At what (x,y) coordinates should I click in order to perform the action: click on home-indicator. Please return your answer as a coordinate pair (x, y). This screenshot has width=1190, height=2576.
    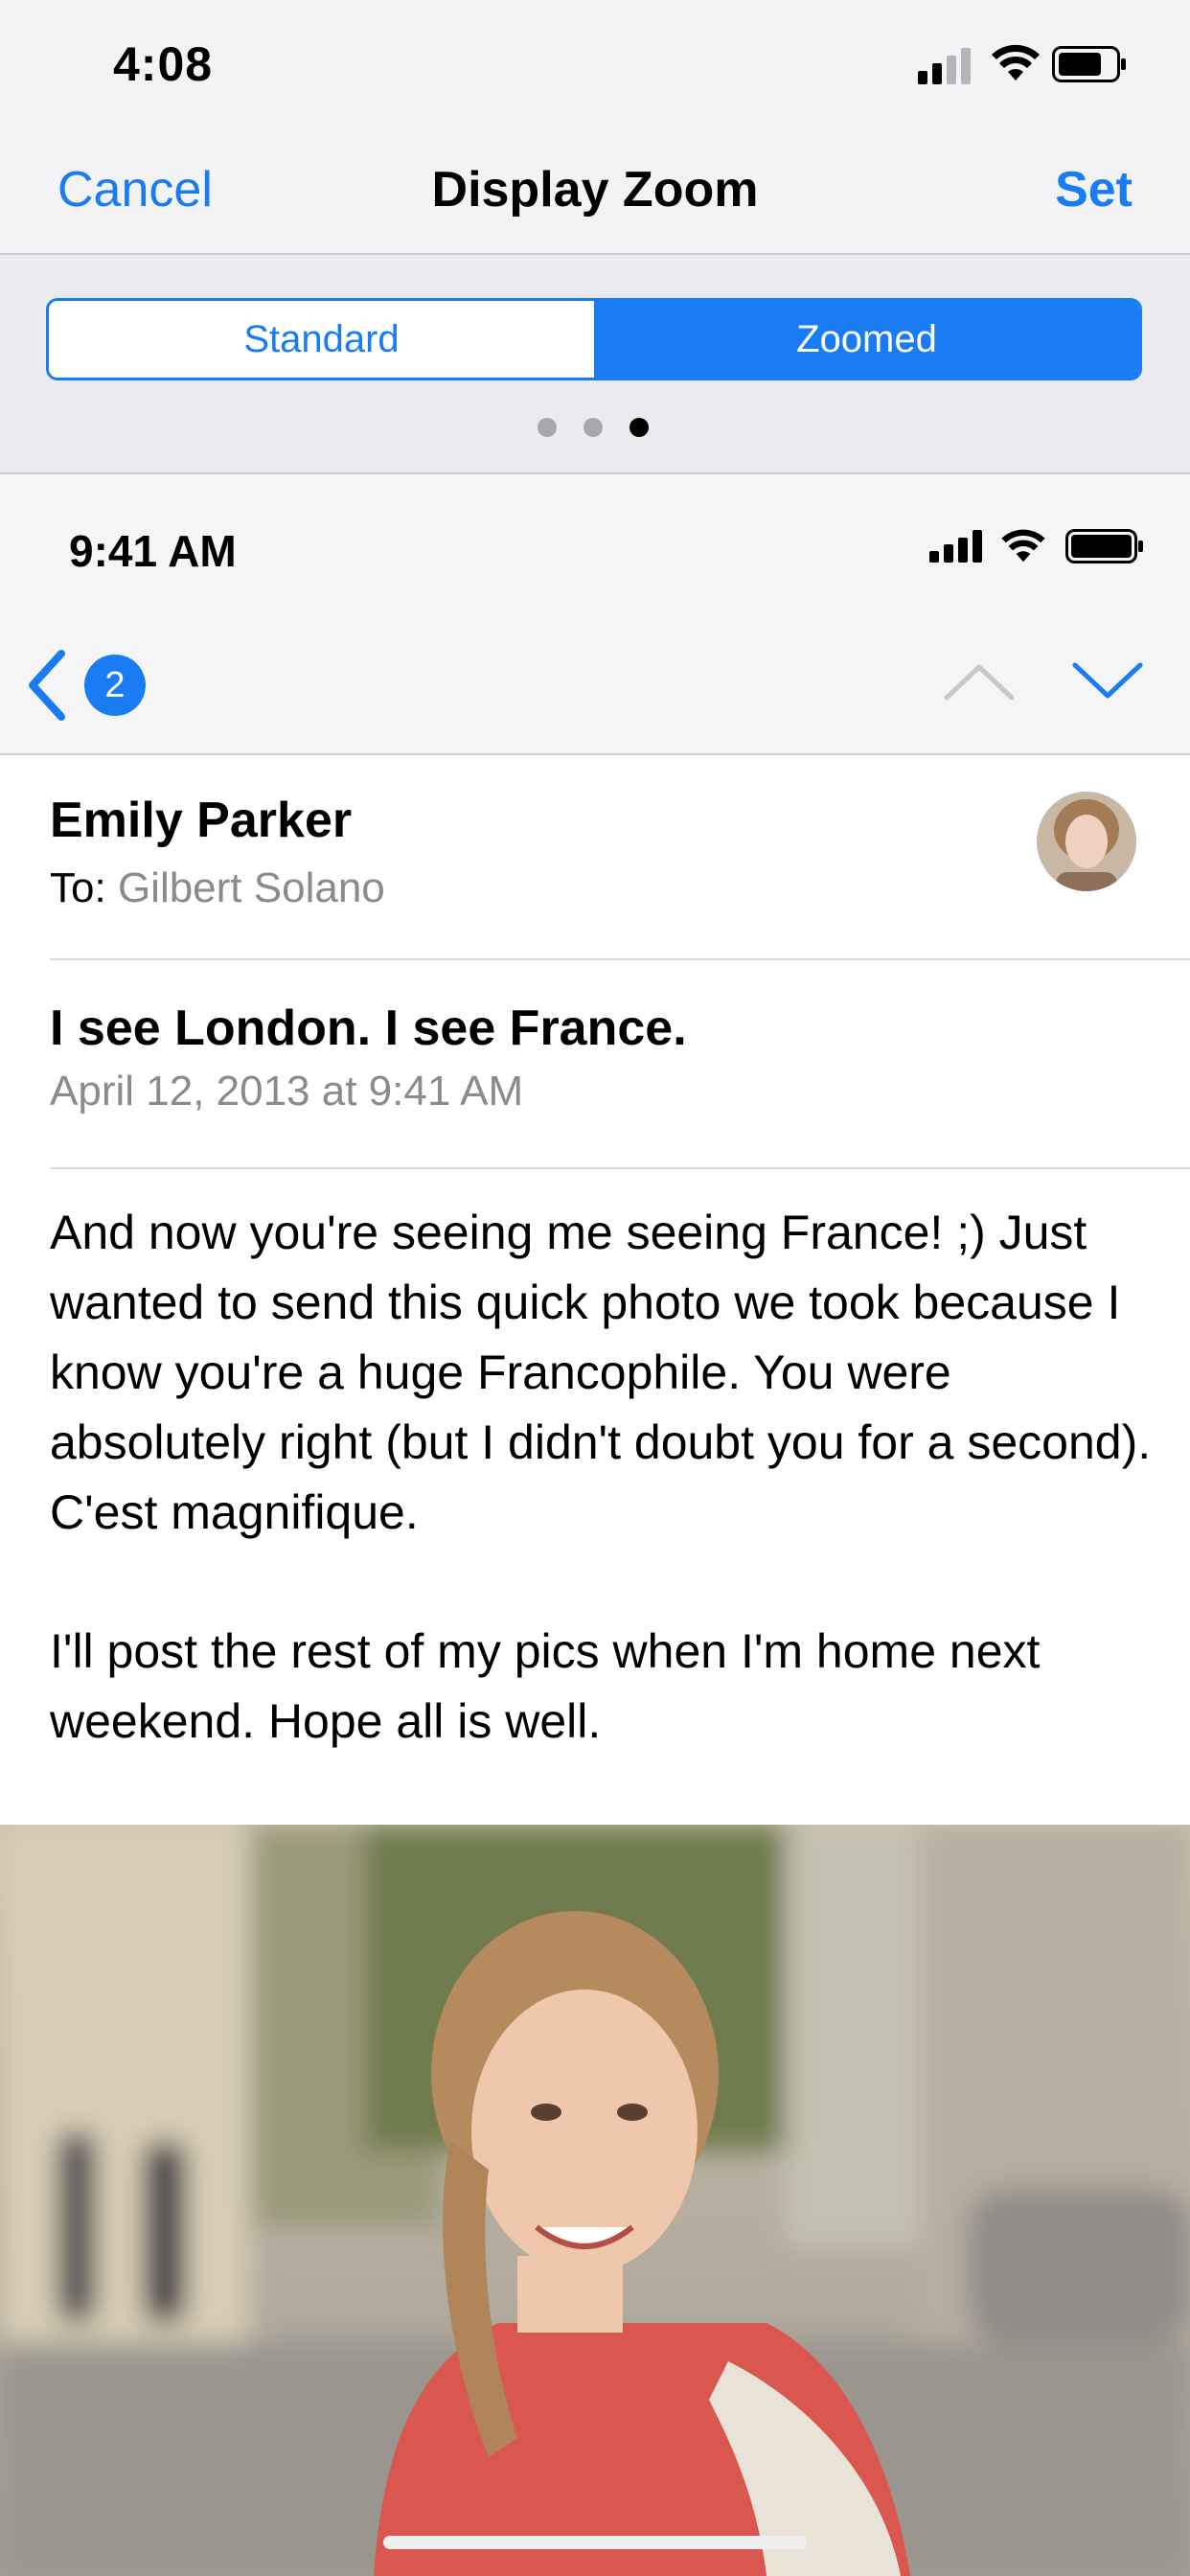
    Looking at the image, I should click on (595, 2542).